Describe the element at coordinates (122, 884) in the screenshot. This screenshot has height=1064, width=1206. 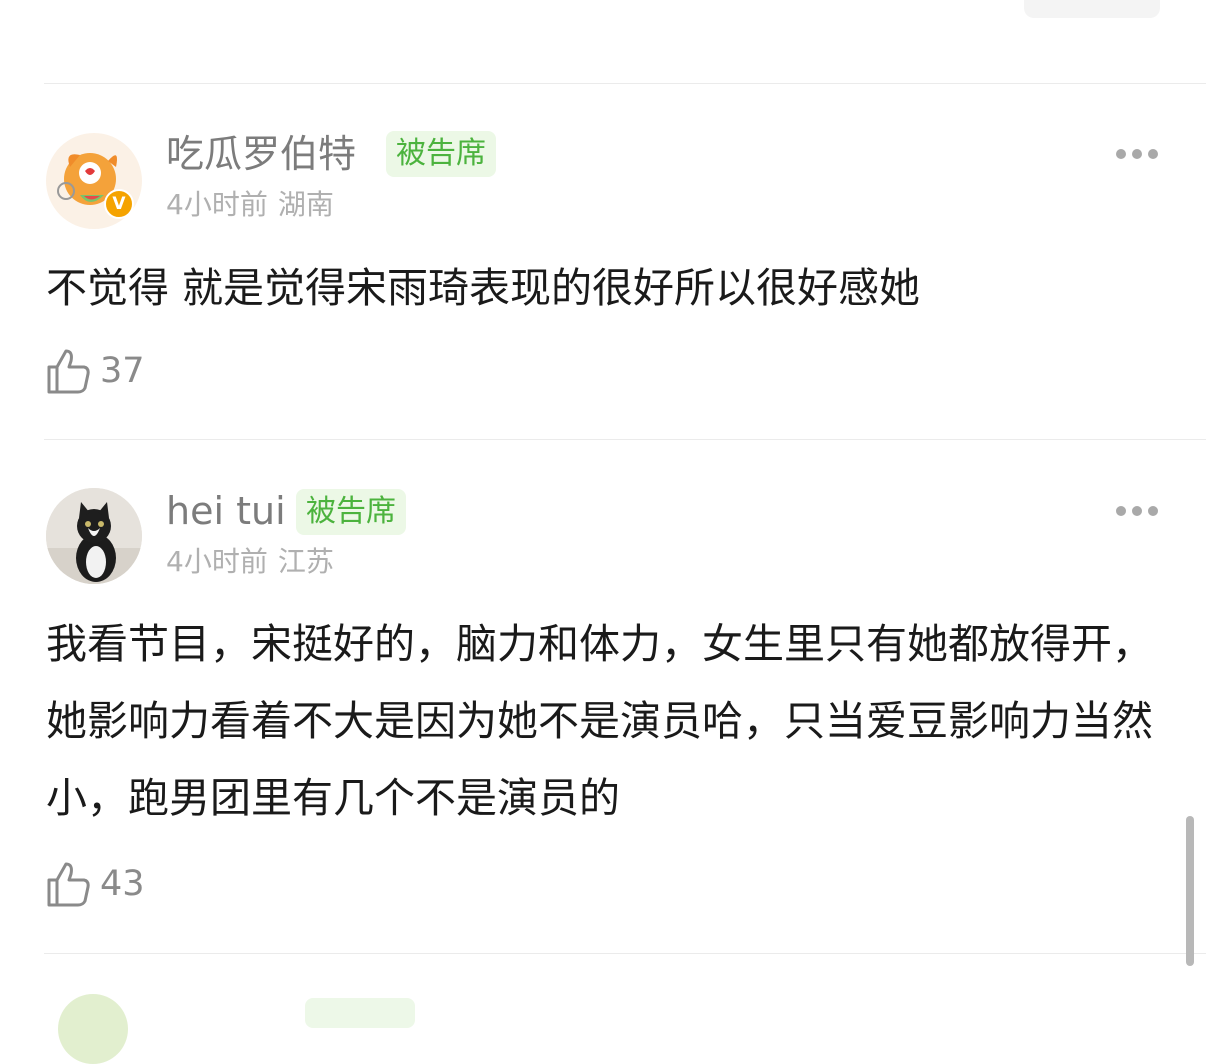
I see `like-count: 43` at that location.